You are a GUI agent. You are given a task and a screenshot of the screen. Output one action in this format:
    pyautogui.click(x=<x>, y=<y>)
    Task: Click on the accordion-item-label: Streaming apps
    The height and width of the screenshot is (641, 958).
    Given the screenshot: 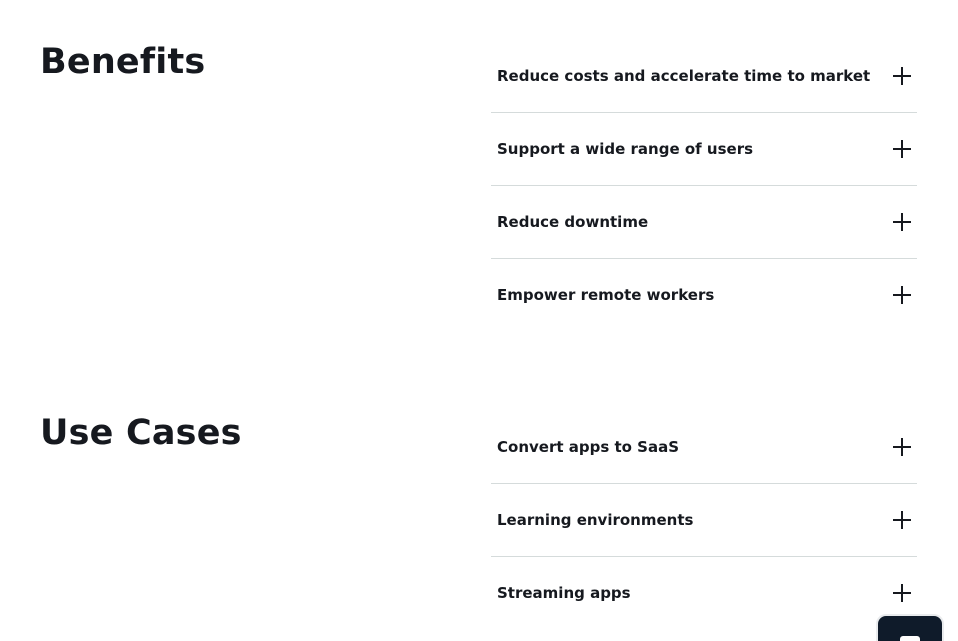 What is the action you would take?
    pyautogui.click(x=564, y=593)
    